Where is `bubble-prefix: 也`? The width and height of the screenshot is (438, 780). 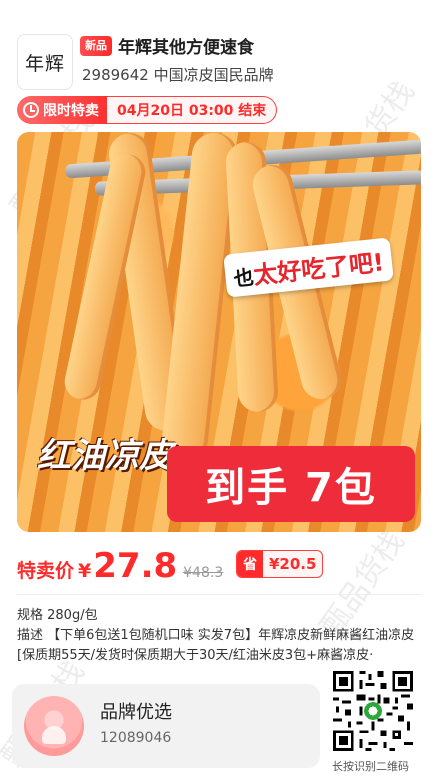
bubble-prefix: 也 is located at coordinates (243, 277).